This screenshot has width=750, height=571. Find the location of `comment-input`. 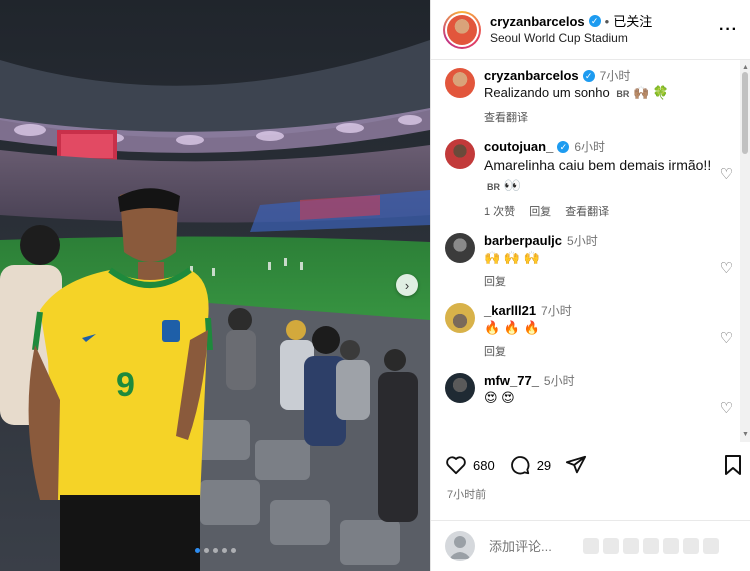

comment-input is located at coordinates (534, 546).